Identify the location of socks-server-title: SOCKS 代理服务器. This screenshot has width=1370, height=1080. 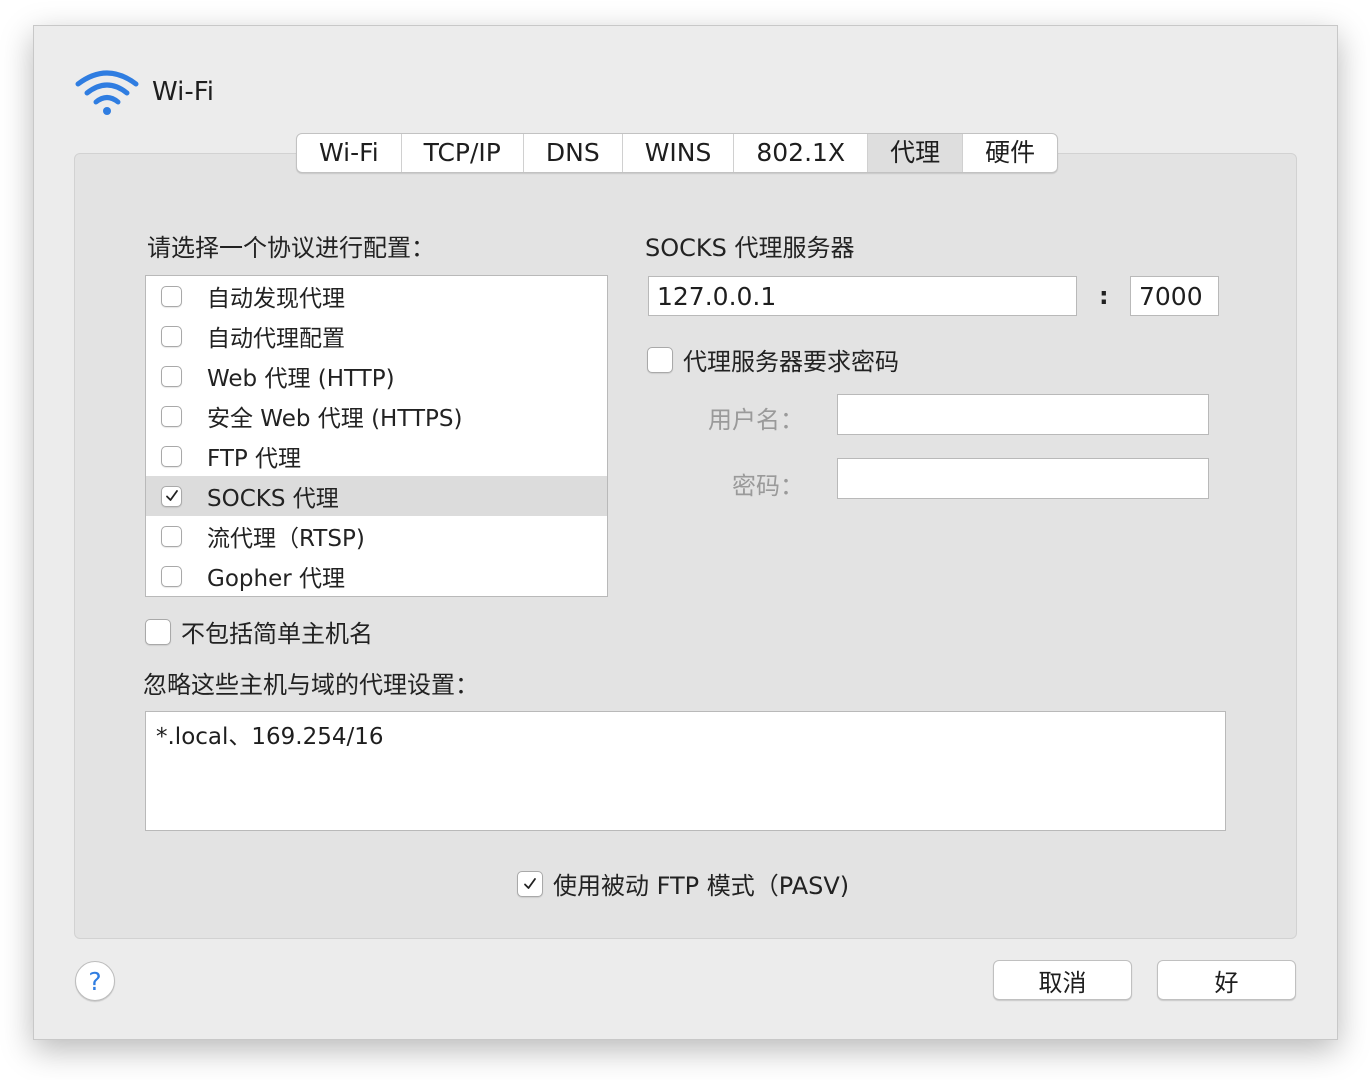
(750, 248).